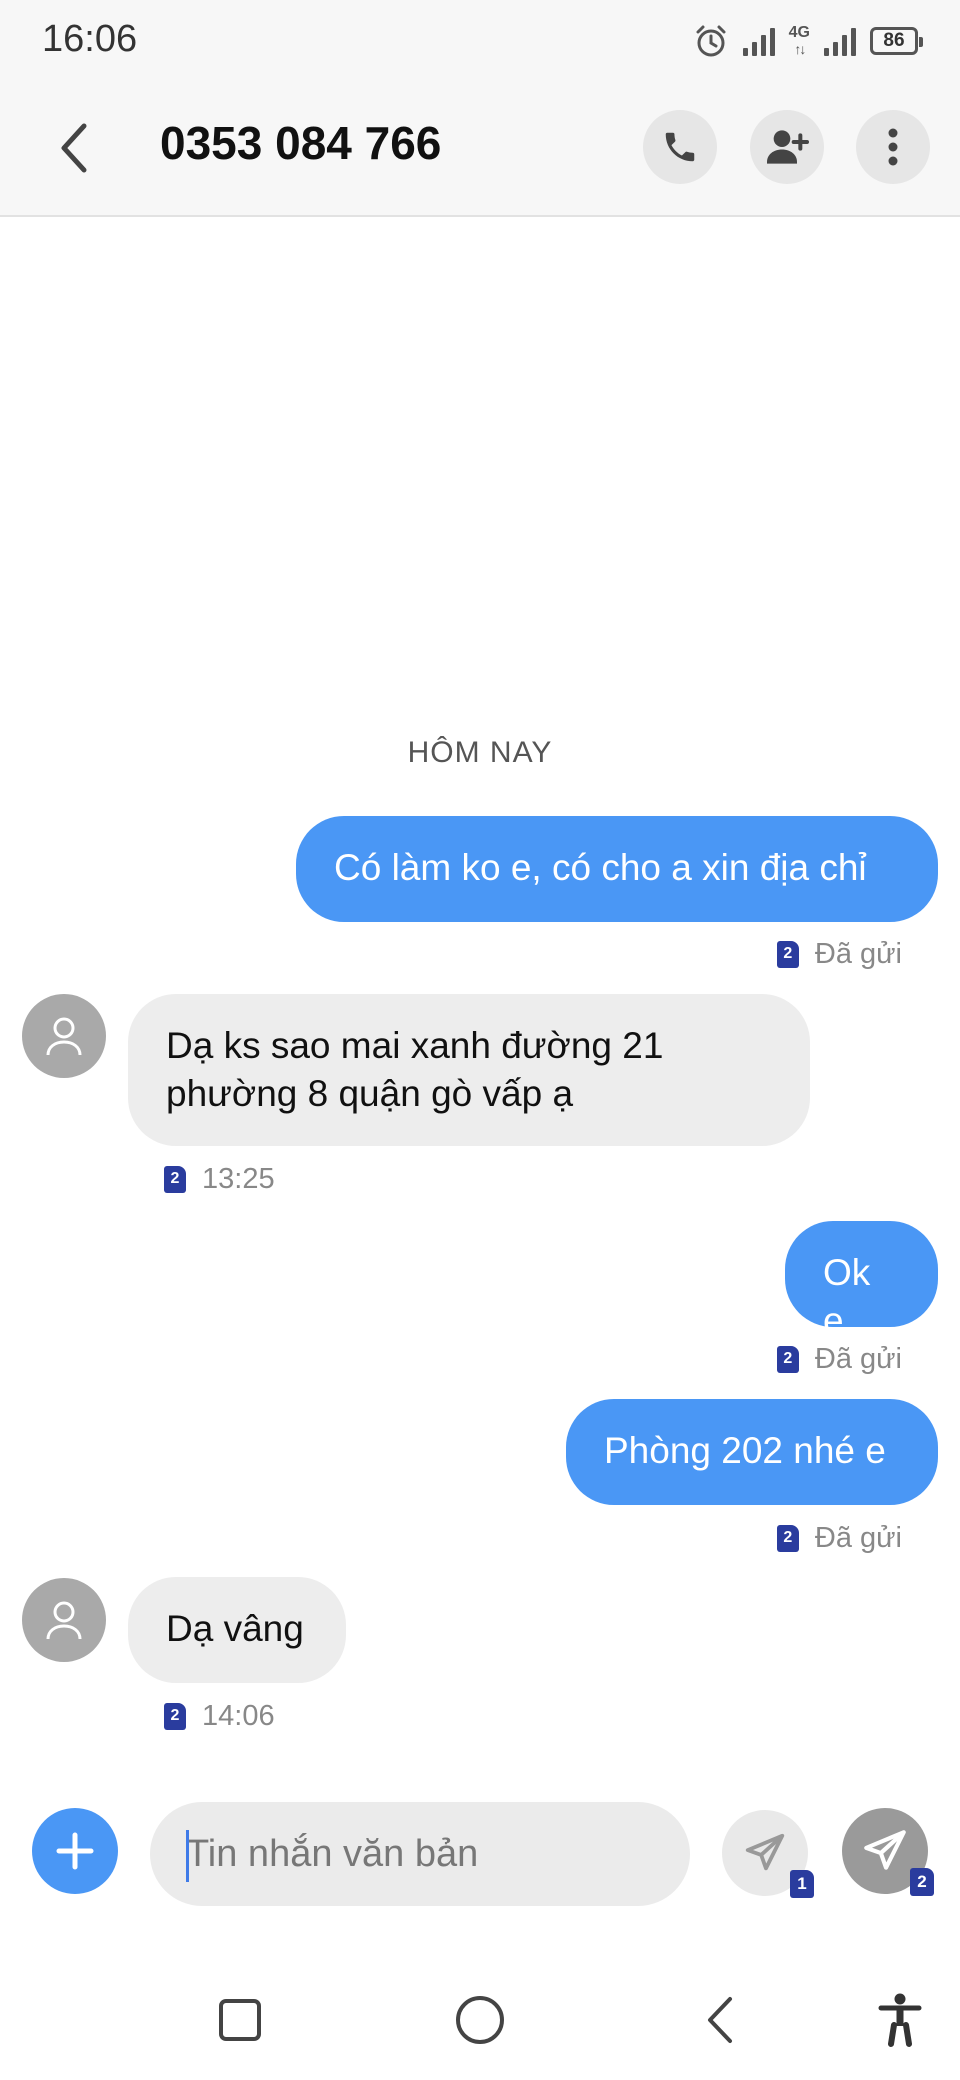 The width and height of the screenshot is (960, 2080). Describe the element at coordinates (745, 1450) in the screenshot. I see `message-text: Phòng 202 nhé e` at that location.